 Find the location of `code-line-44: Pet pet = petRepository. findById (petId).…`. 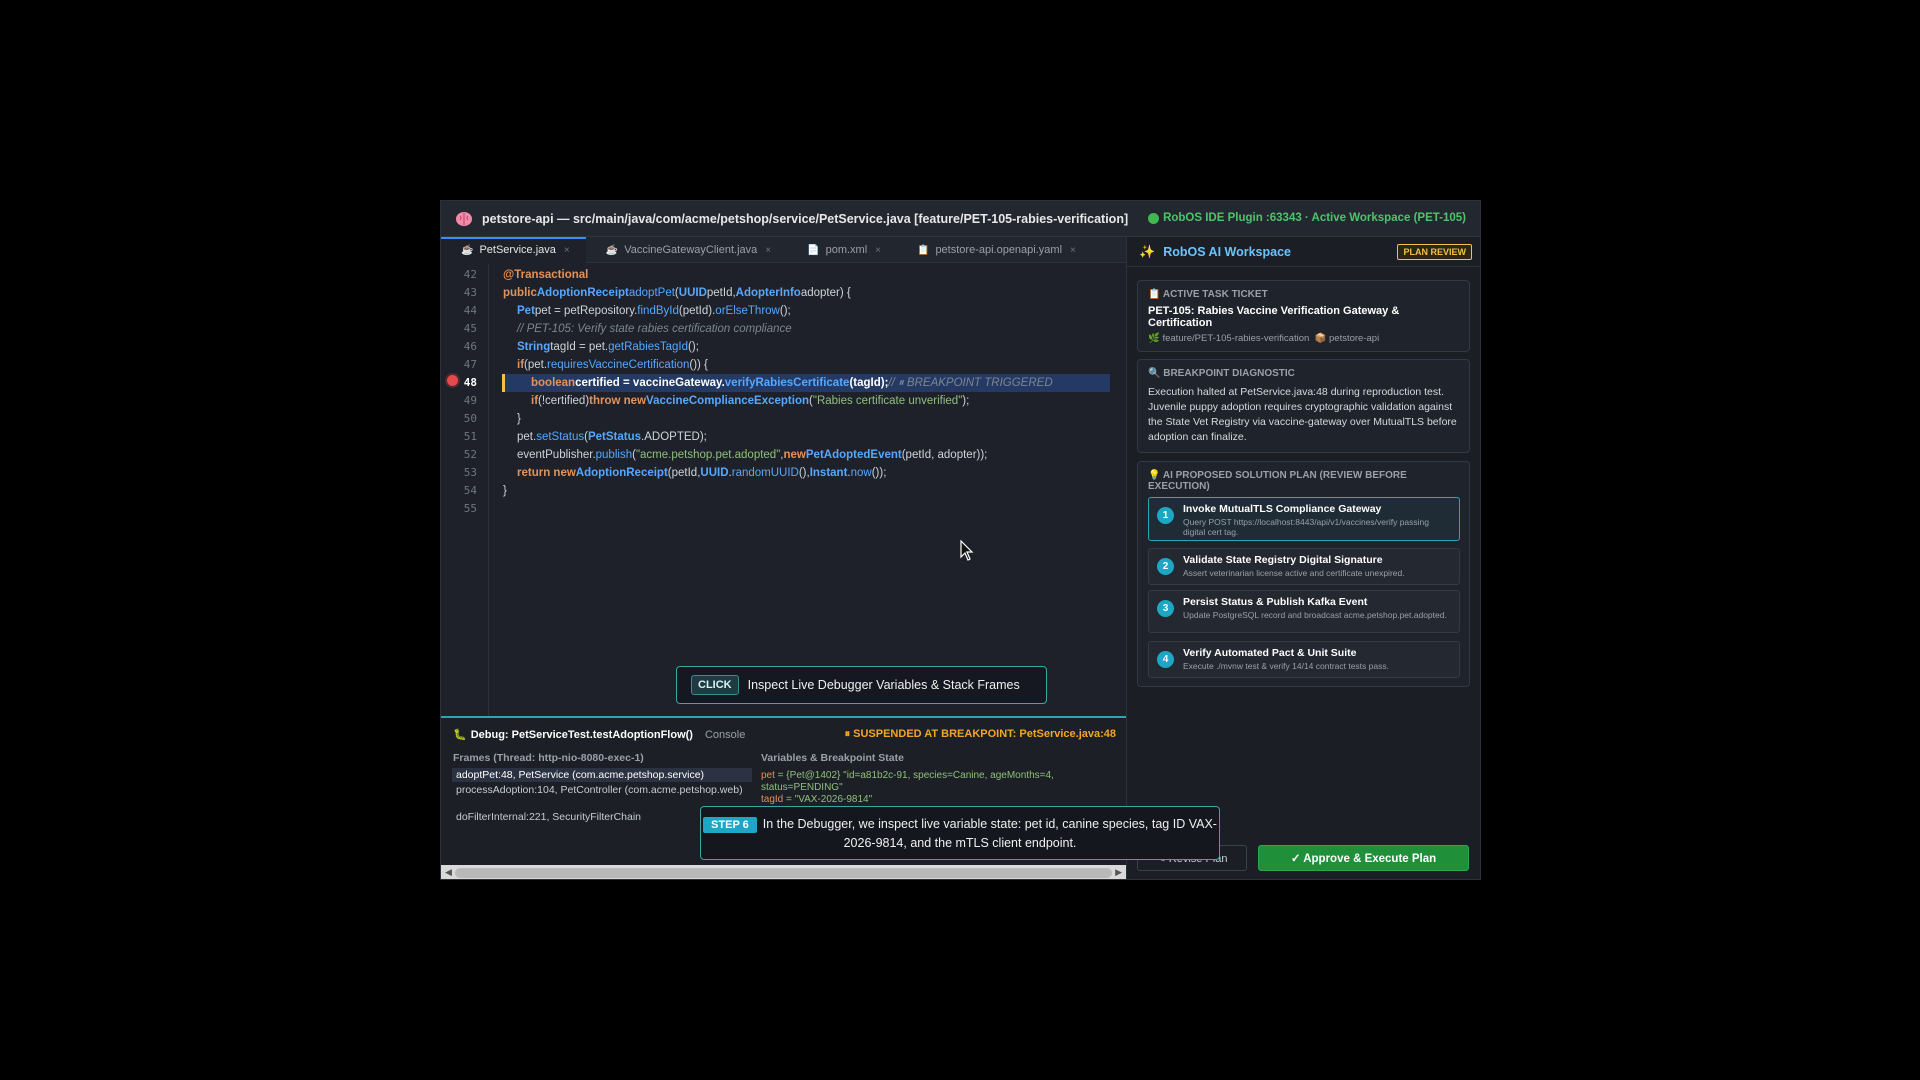

code-line-44: Pet pet = petRepository. findById (petId).… is located at coordinates (654, 311).